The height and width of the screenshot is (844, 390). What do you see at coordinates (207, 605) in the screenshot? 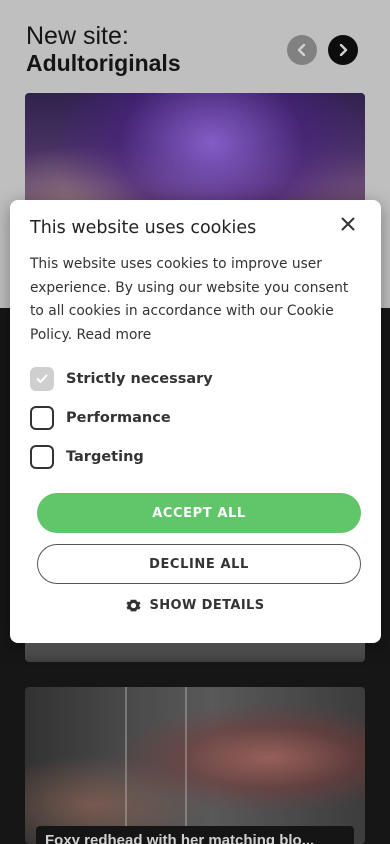
I see `show-details-label: SHOW DETAILS` at bounding box center [207, 605].